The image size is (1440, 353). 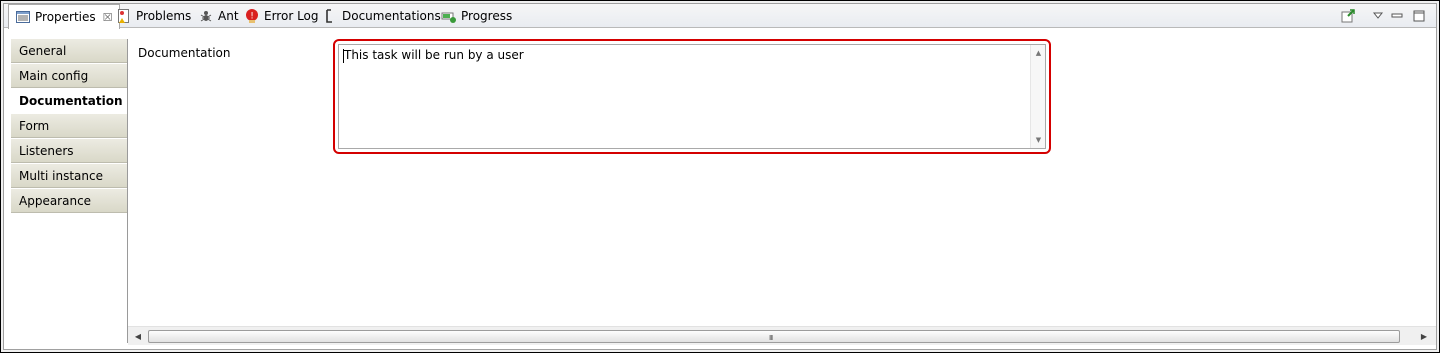 I want to click on nav-item-label: Main config, so click(x=54, y=75).